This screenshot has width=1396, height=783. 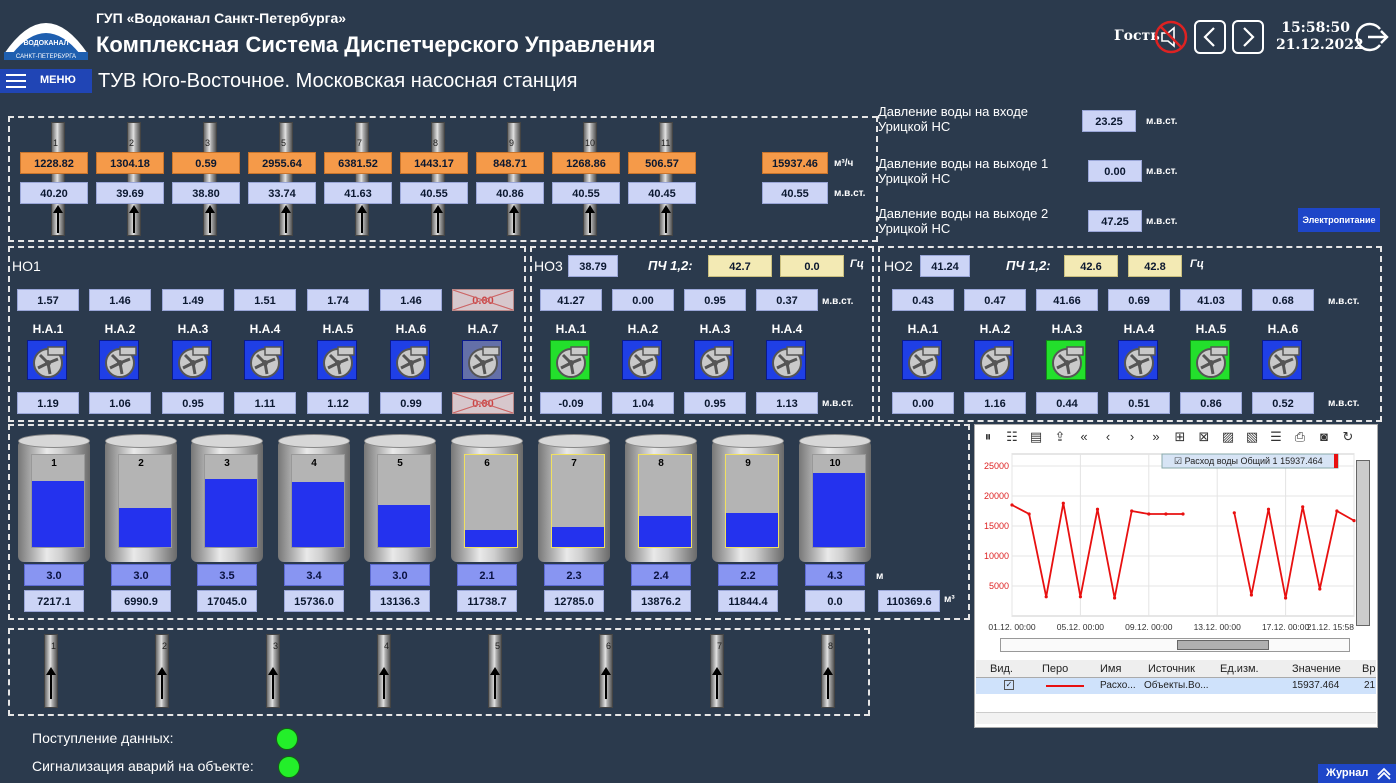 I want to click on tank-top, so click(x=227, y=441).